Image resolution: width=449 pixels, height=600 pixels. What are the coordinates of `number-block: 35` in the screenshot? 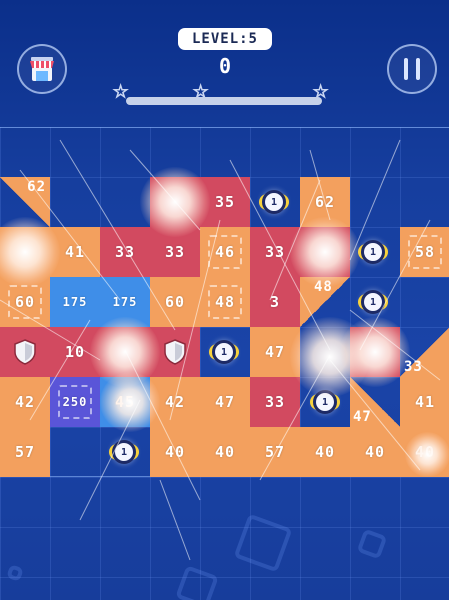 It's located at (225, 202).